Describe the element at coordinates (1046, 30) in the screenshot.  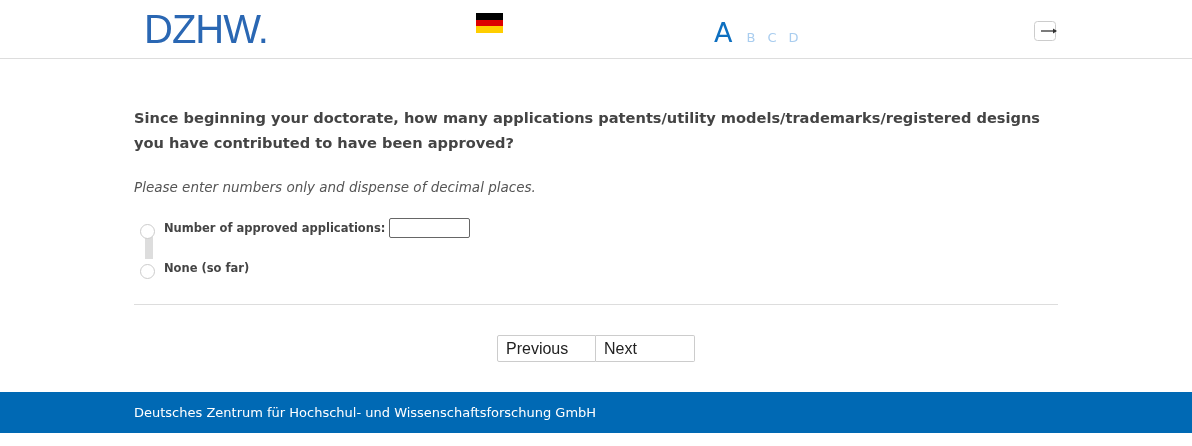
I see `logout-icon` at that location.